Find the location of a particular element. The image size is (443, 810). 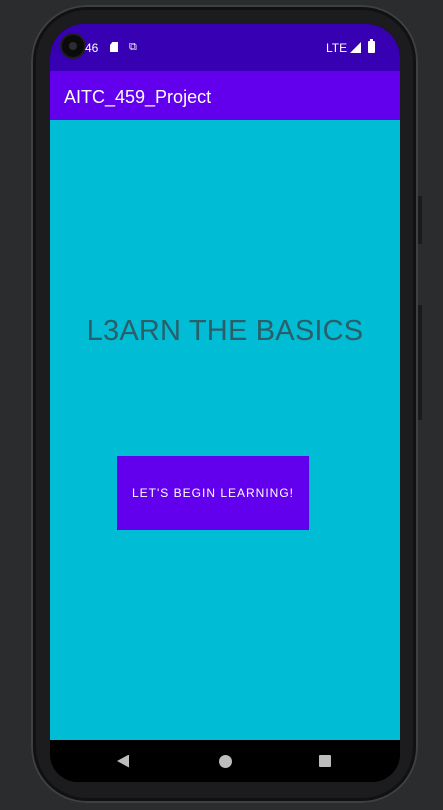

sd-card-icon is located at coordinates (114, 47).